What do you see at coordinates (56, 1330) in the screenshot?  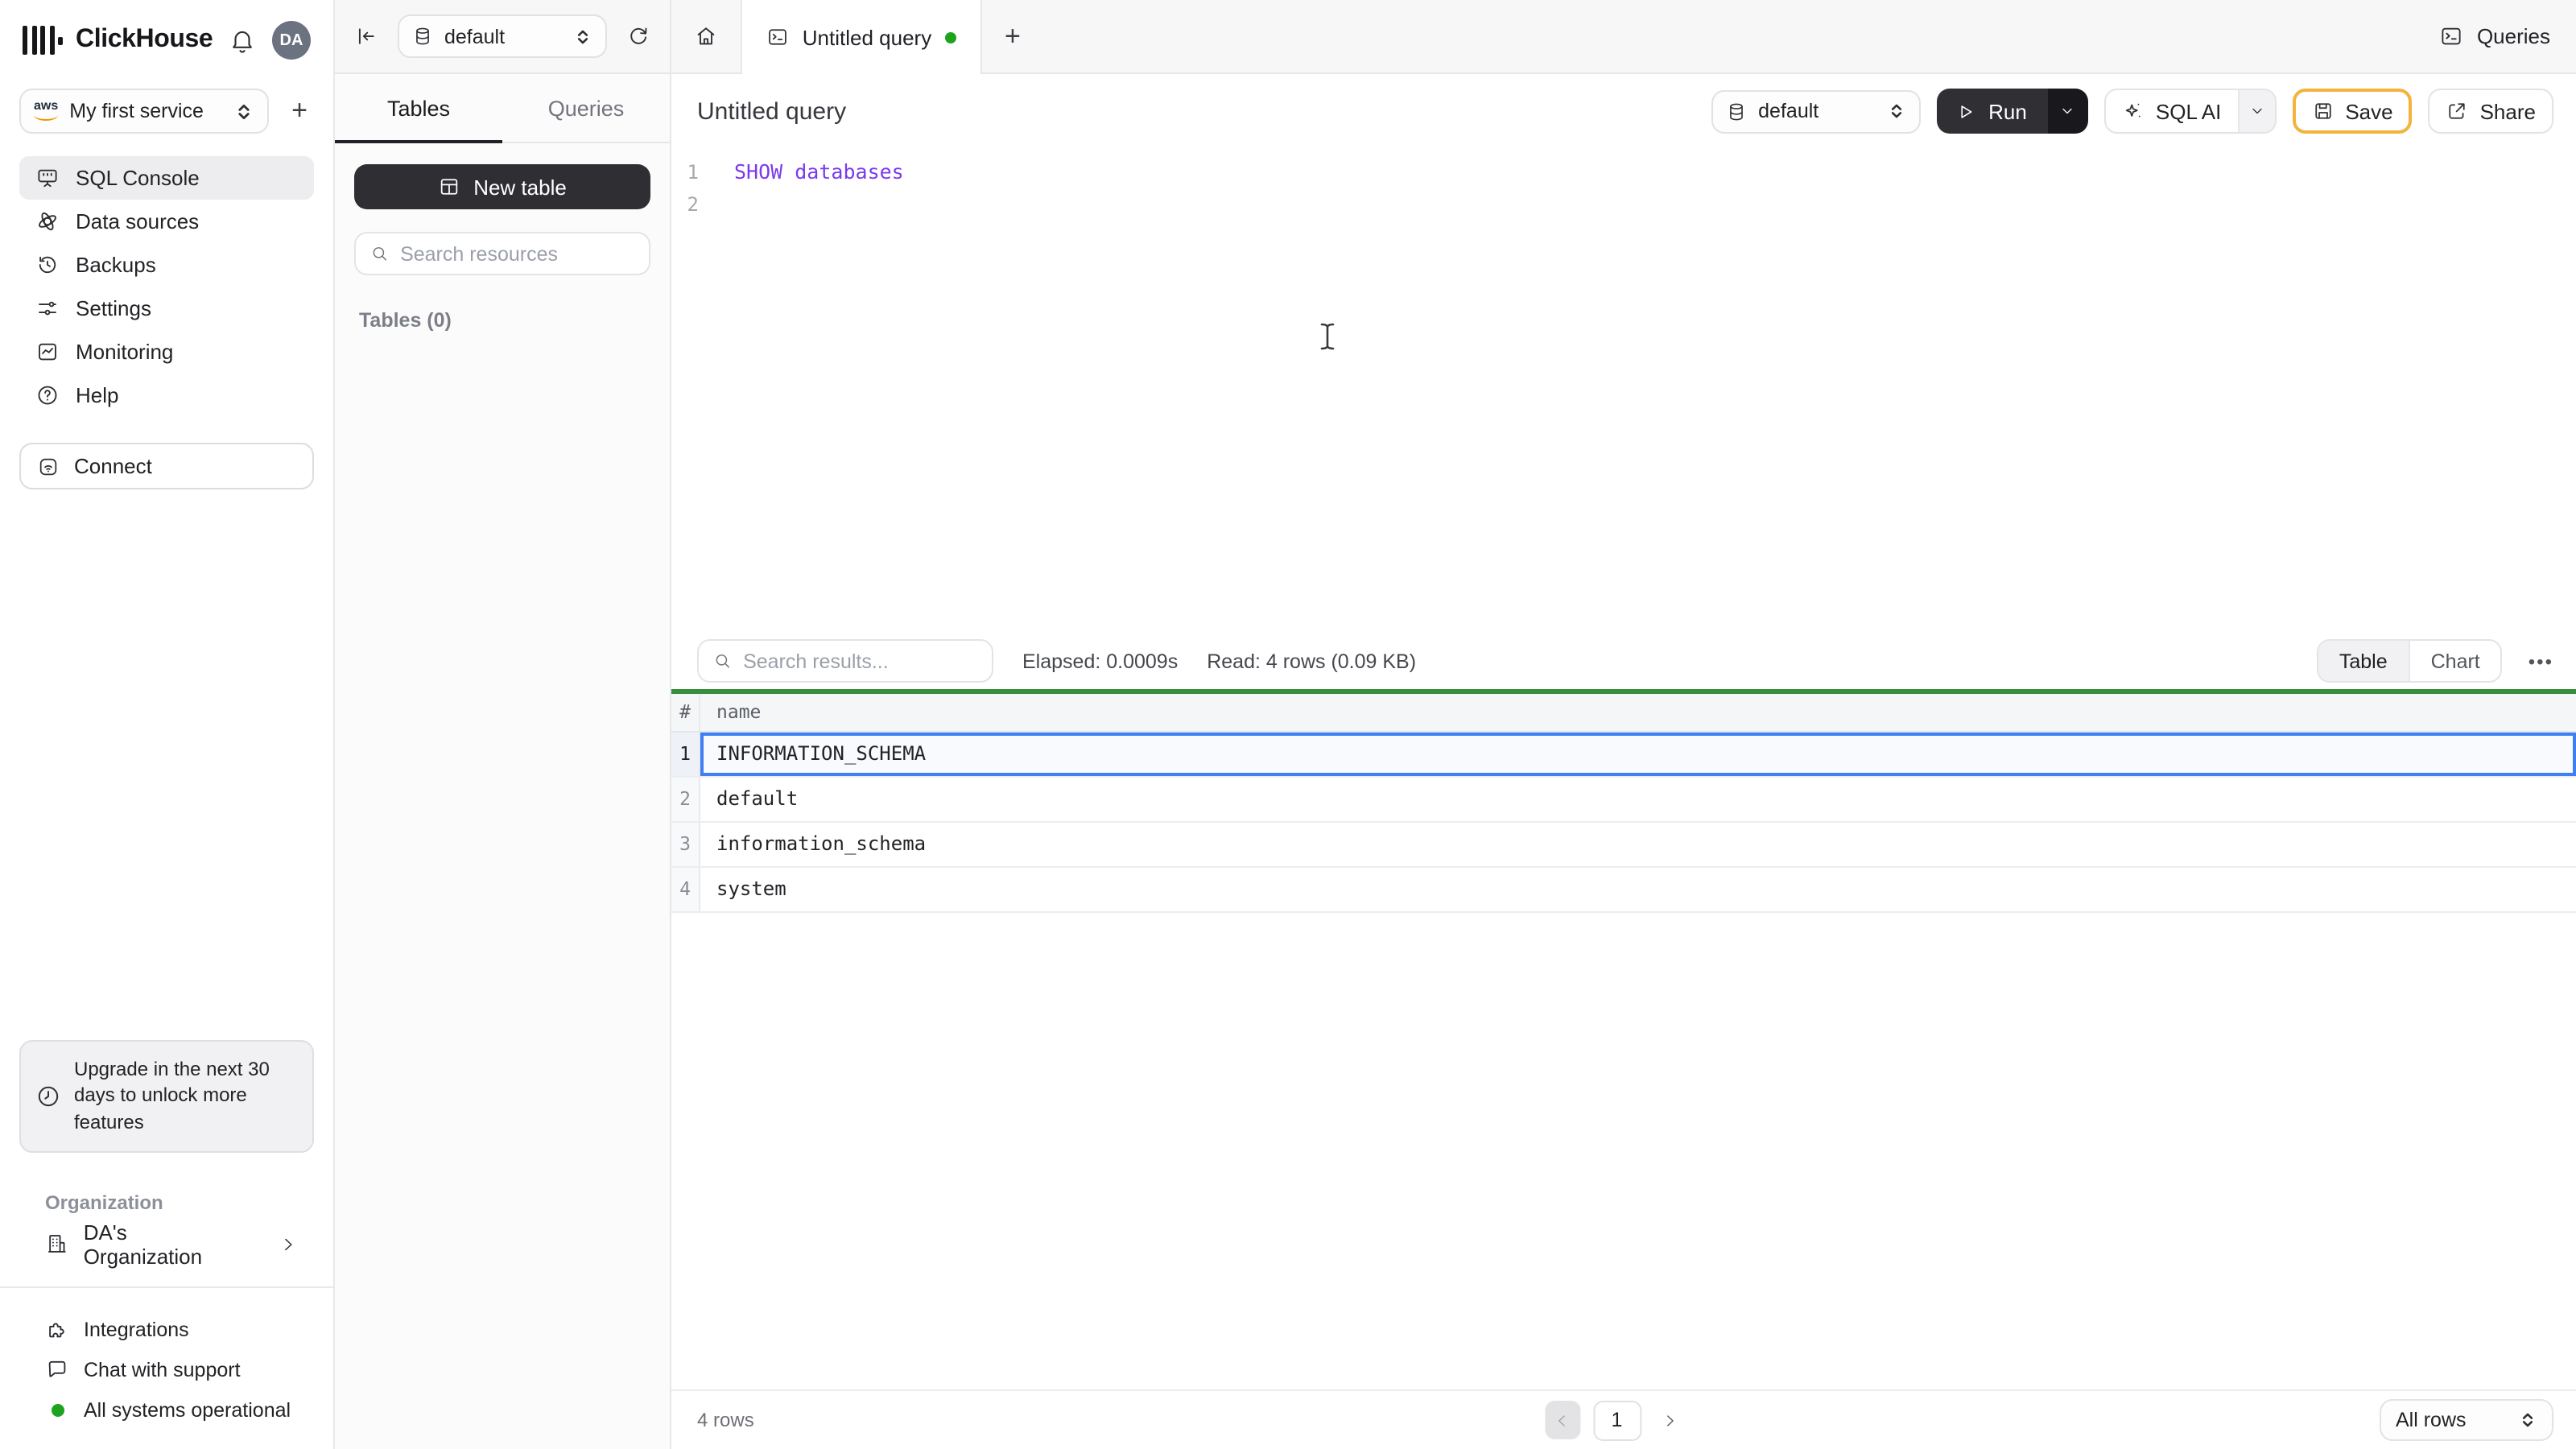 I see `puzzle-icon` at bounding box center [56, 1330].